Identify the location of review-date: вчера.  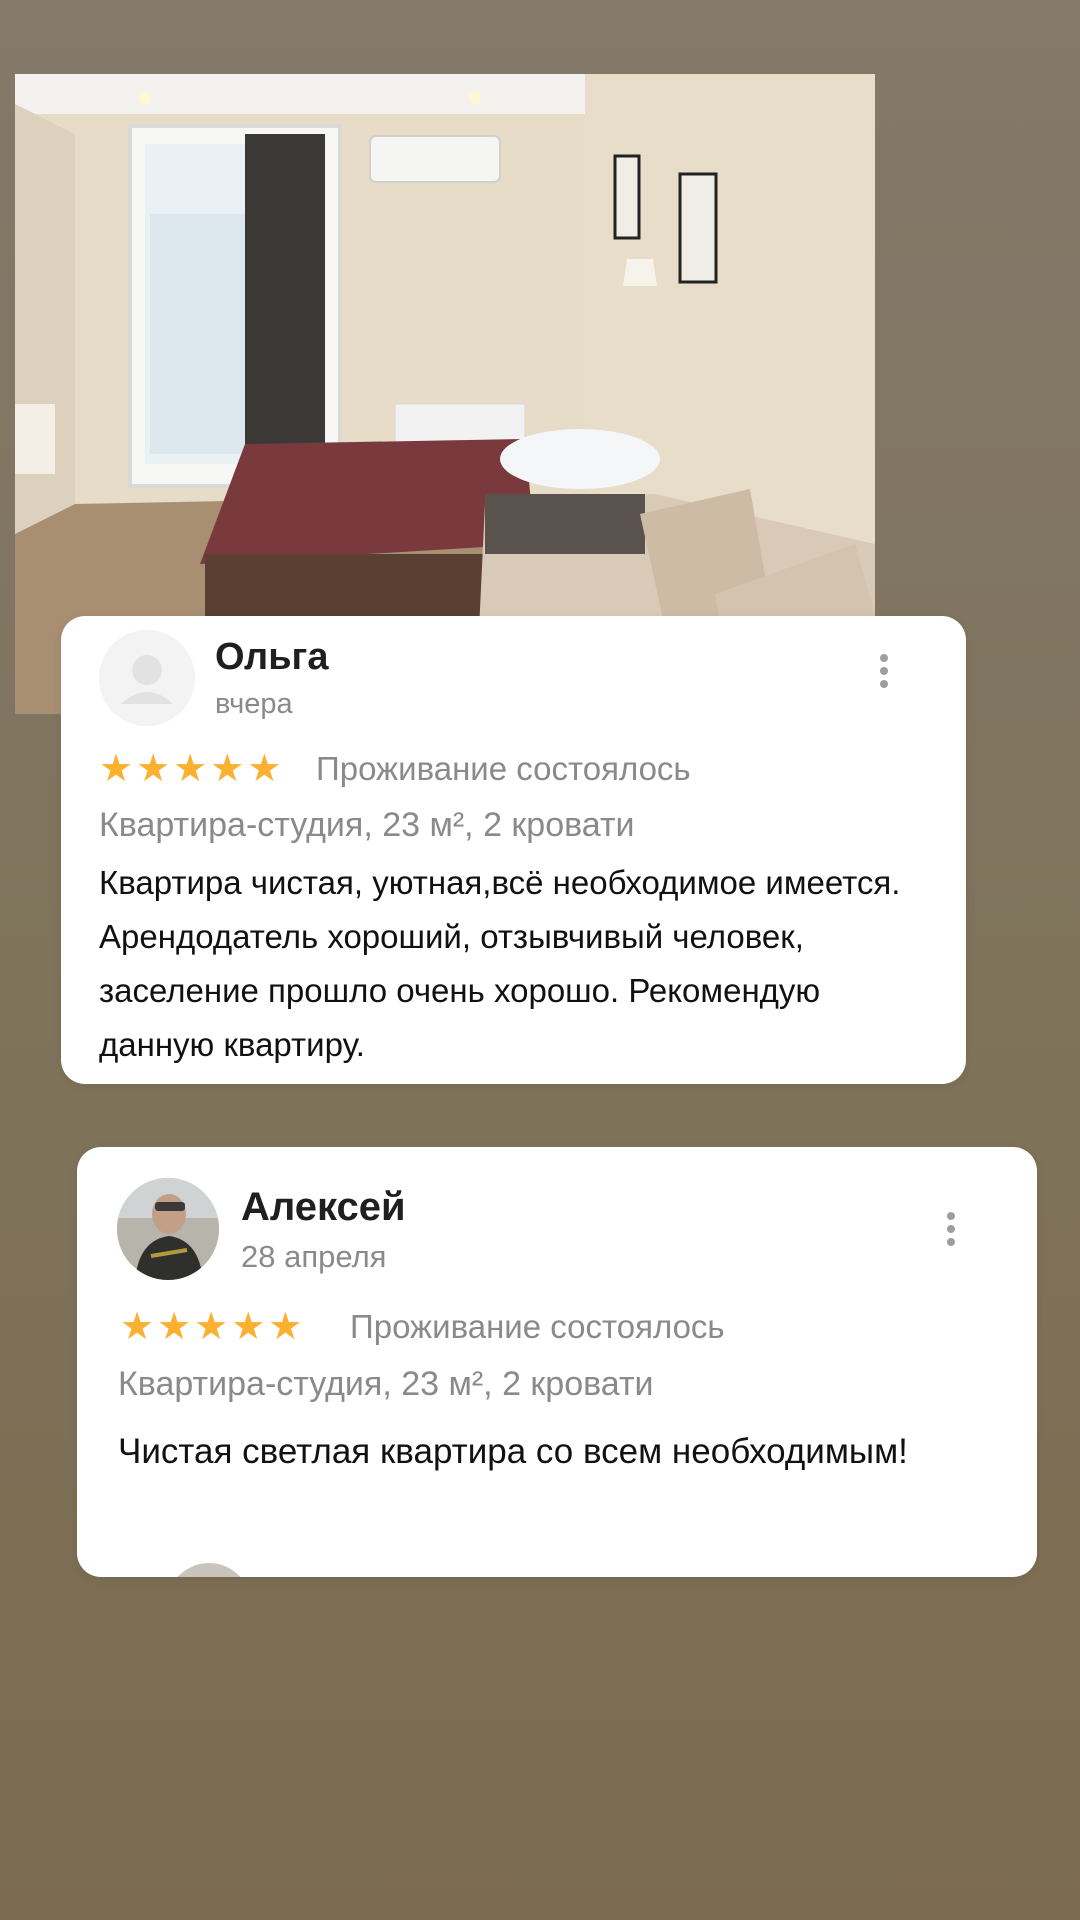
(254, 704).